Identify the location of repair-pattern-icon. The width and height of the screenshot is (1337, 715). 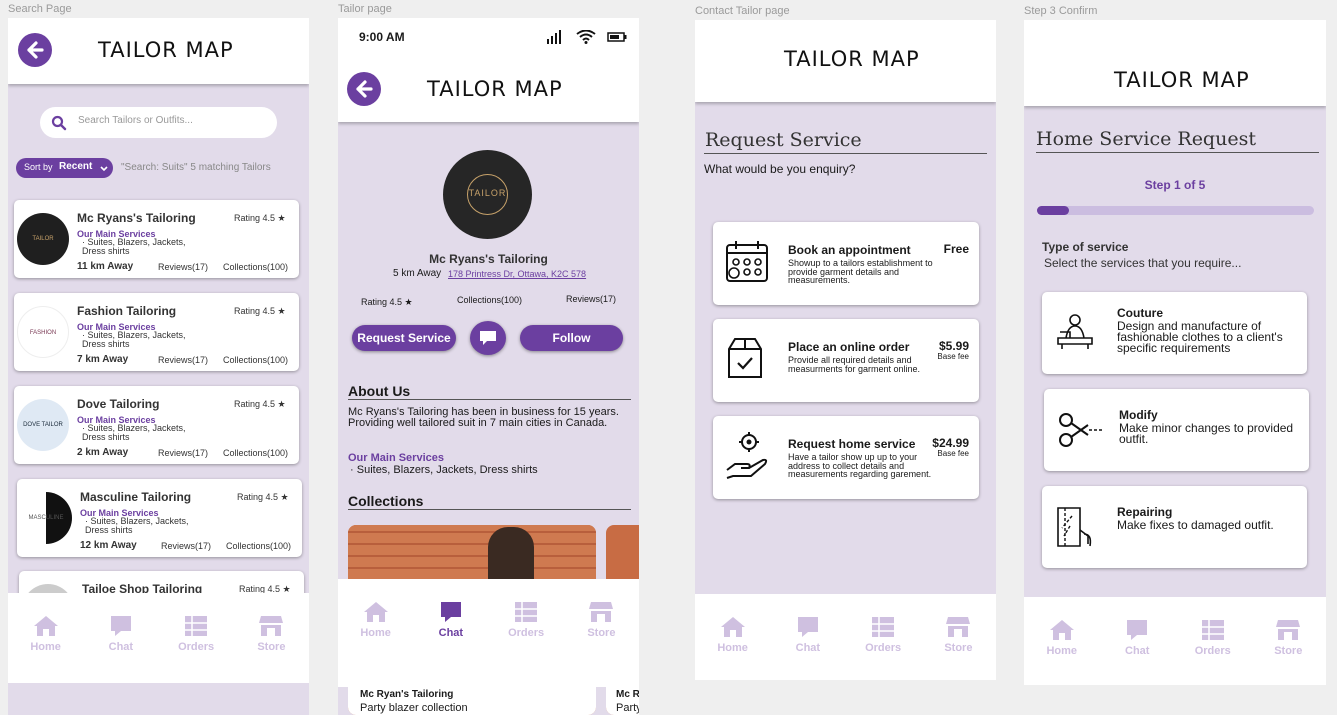
(1074, 527).